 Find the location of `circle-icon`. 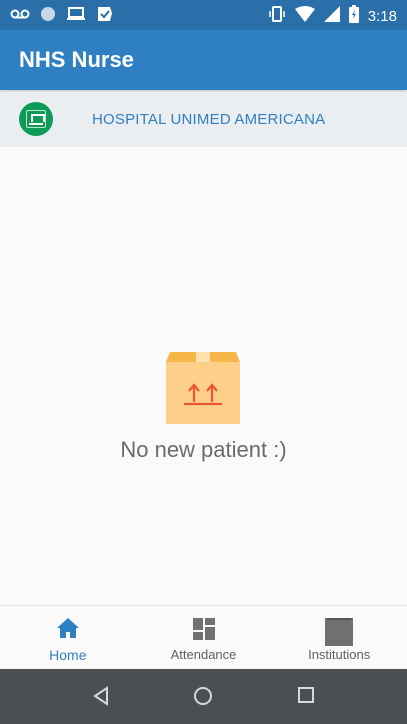

circle-icon is located at coordinates (48, 16).